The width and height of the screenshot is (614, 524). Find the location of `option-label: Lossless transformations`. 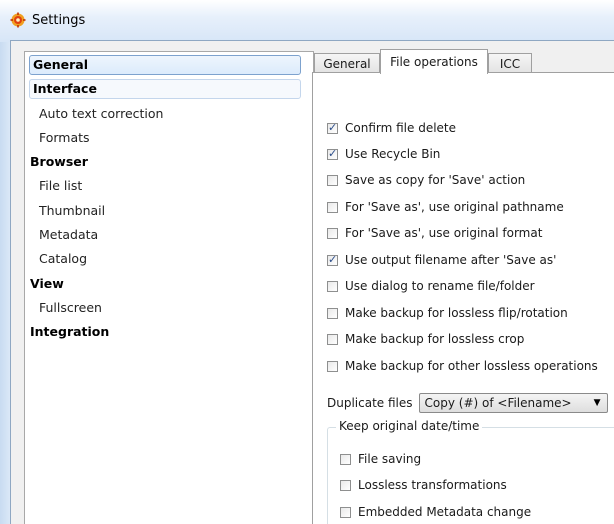

option-label: Lossless transformations is located at coordinates (432, 485).